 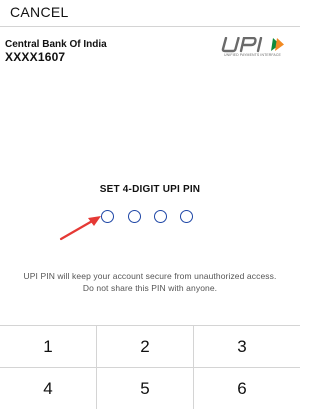 I want to click on bank-name: Central Bank Of India, so click(x=56, y=44).